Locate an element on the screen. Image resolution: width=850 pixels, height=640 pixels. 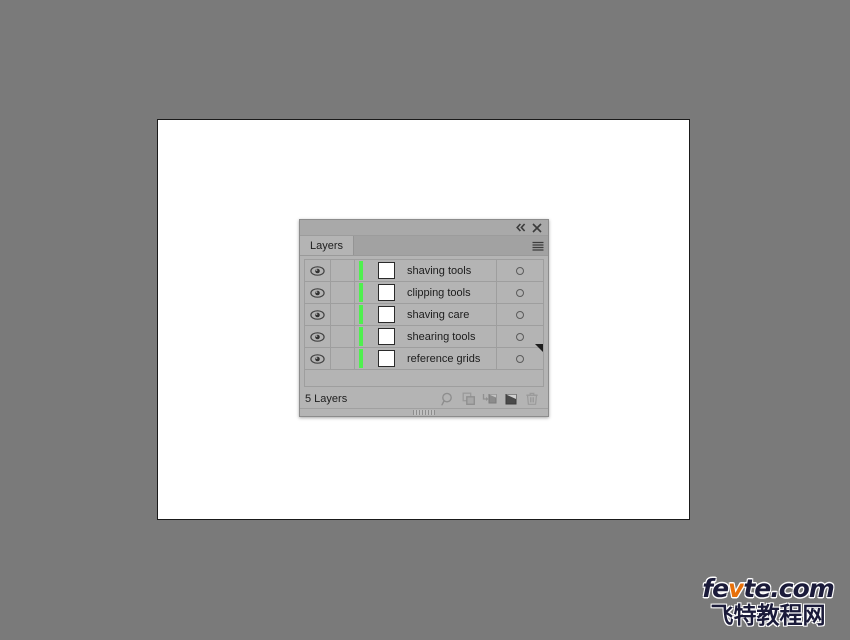
table-row: shaving care is located at coordinates (424, 315).